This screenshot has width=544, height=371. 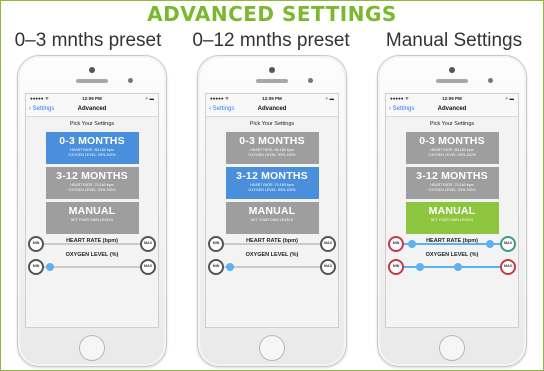 What do you see at coordinates (88, 40) in the screenshot?
I see `column-label-0-3: 0–3 mnths preset` at bounding box center [88, 40].